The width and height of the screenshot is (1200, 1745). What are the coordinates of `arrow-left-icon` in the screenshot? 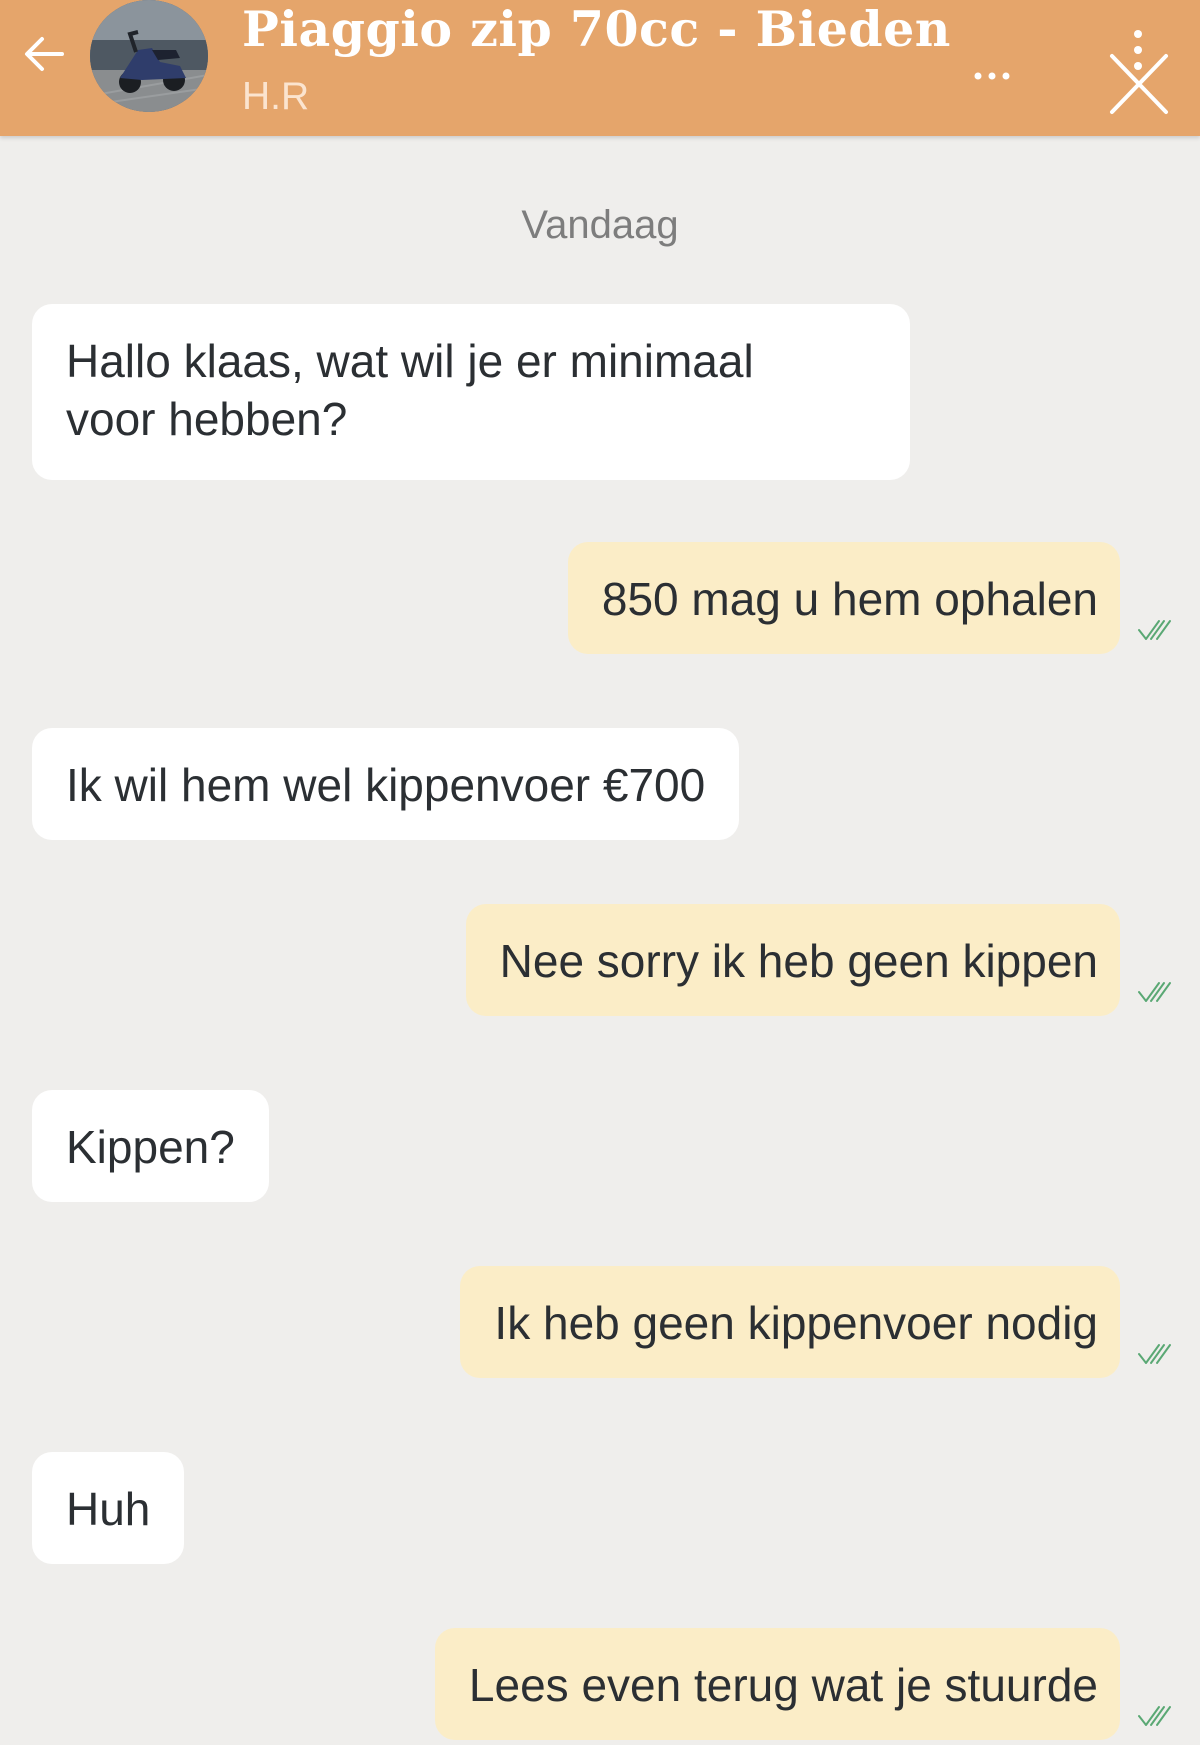 It's located at (44, 54).